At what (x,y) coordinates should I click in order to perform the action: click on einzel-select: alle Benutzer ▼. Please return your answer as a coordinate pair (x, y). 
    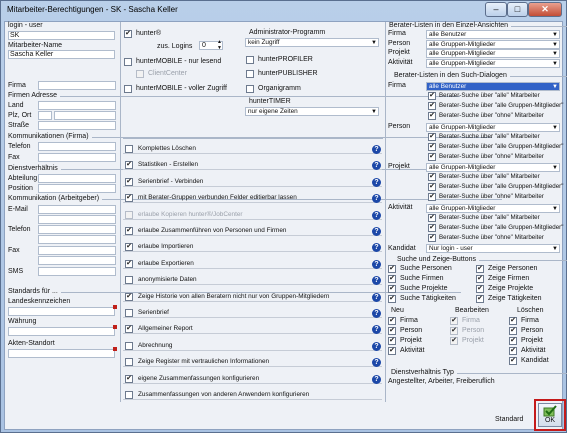
    Looking at the image, I should click on (493, 34).